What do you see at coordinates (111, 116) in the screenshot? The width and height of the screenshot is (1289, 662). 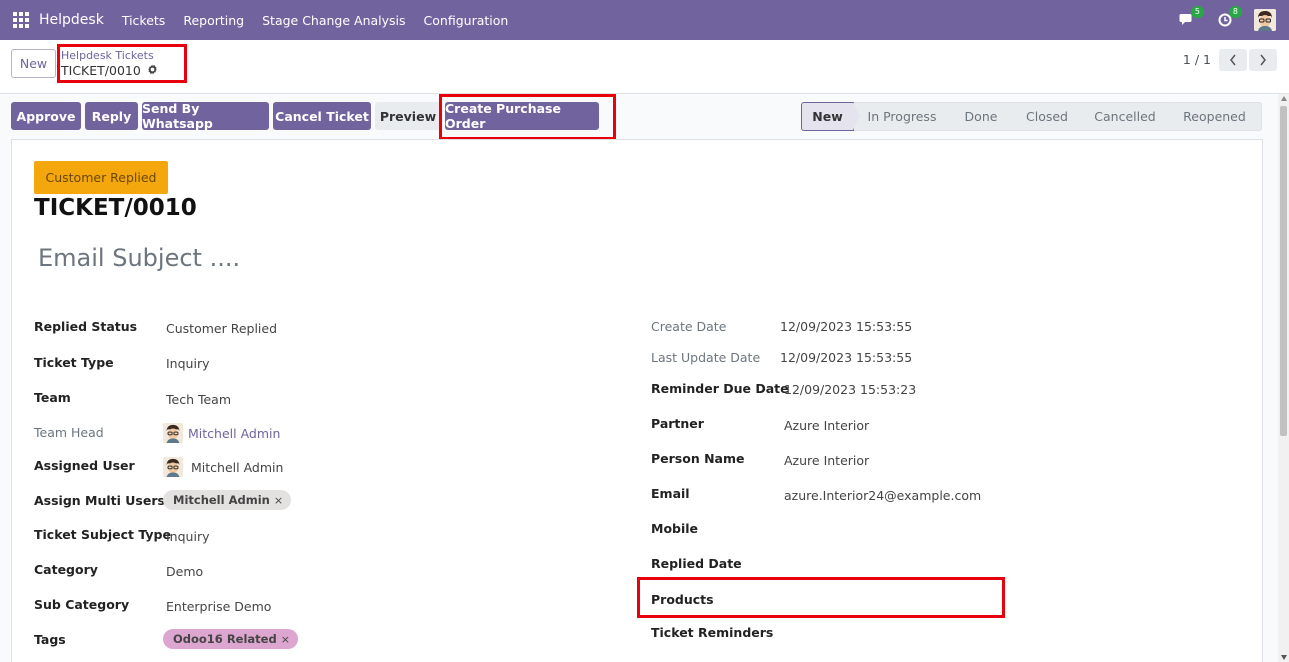 I see `reply-button: Reply` at bounding box center [111, 116].